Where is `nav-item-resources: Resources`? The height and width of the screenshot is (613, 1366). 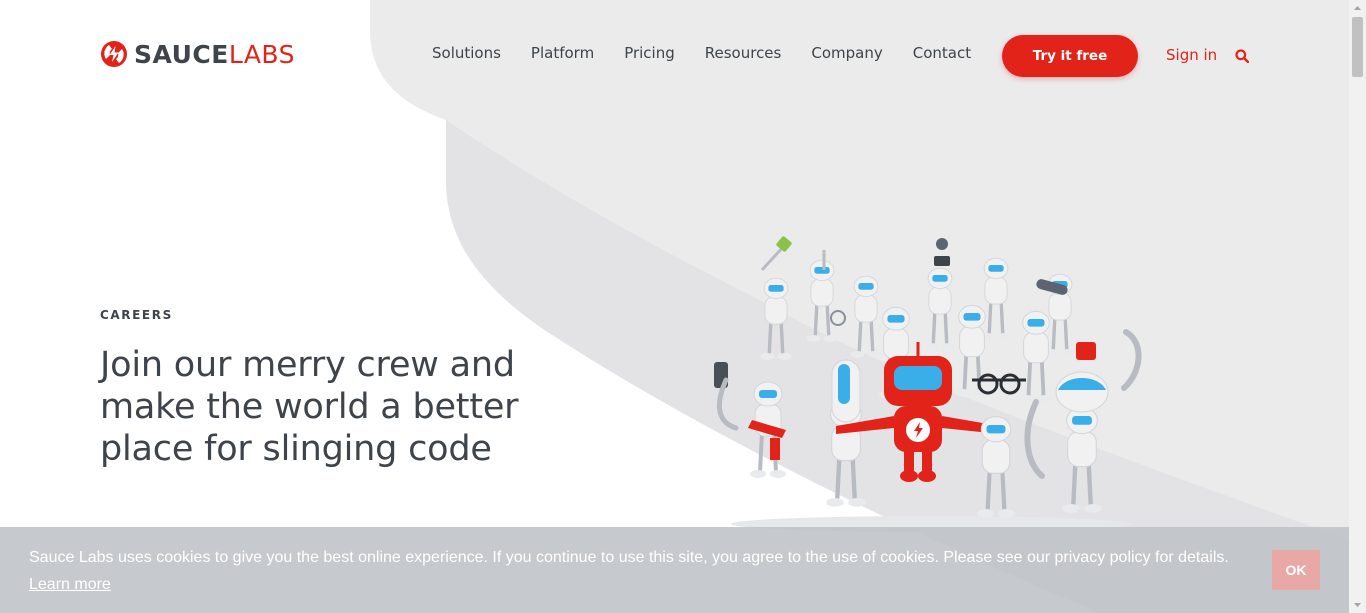 nav-item-resources: Resources is located at coordinates (743, 53).